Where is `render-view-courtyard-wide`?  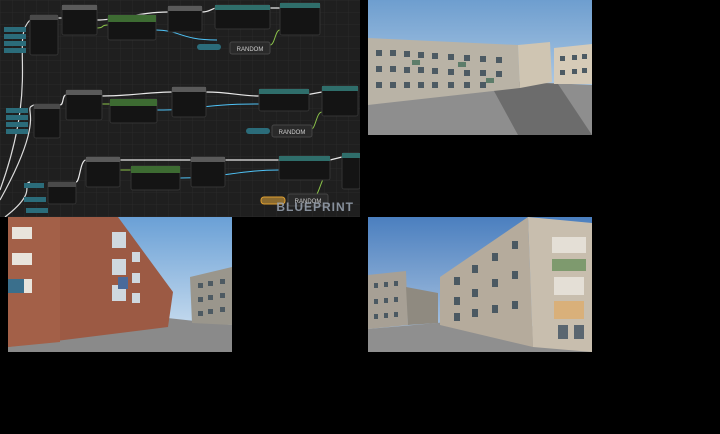
render-view-courtyard-wide is located at coordinates (480, 67).